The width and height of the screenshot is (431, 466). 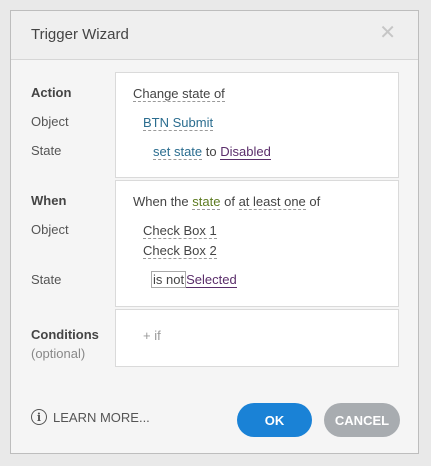 I want to click on action-state-row: set state to Disabled, so click(x=212, y=152).